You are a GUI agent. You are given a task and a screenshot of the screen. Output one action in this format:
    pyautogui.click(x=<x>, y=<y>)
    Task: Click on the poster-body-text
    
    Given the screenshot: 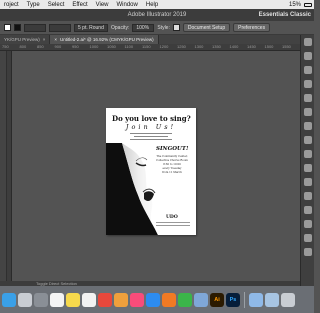 What is the action you would take?
    pyautogui.click(x=151, y=137)
    